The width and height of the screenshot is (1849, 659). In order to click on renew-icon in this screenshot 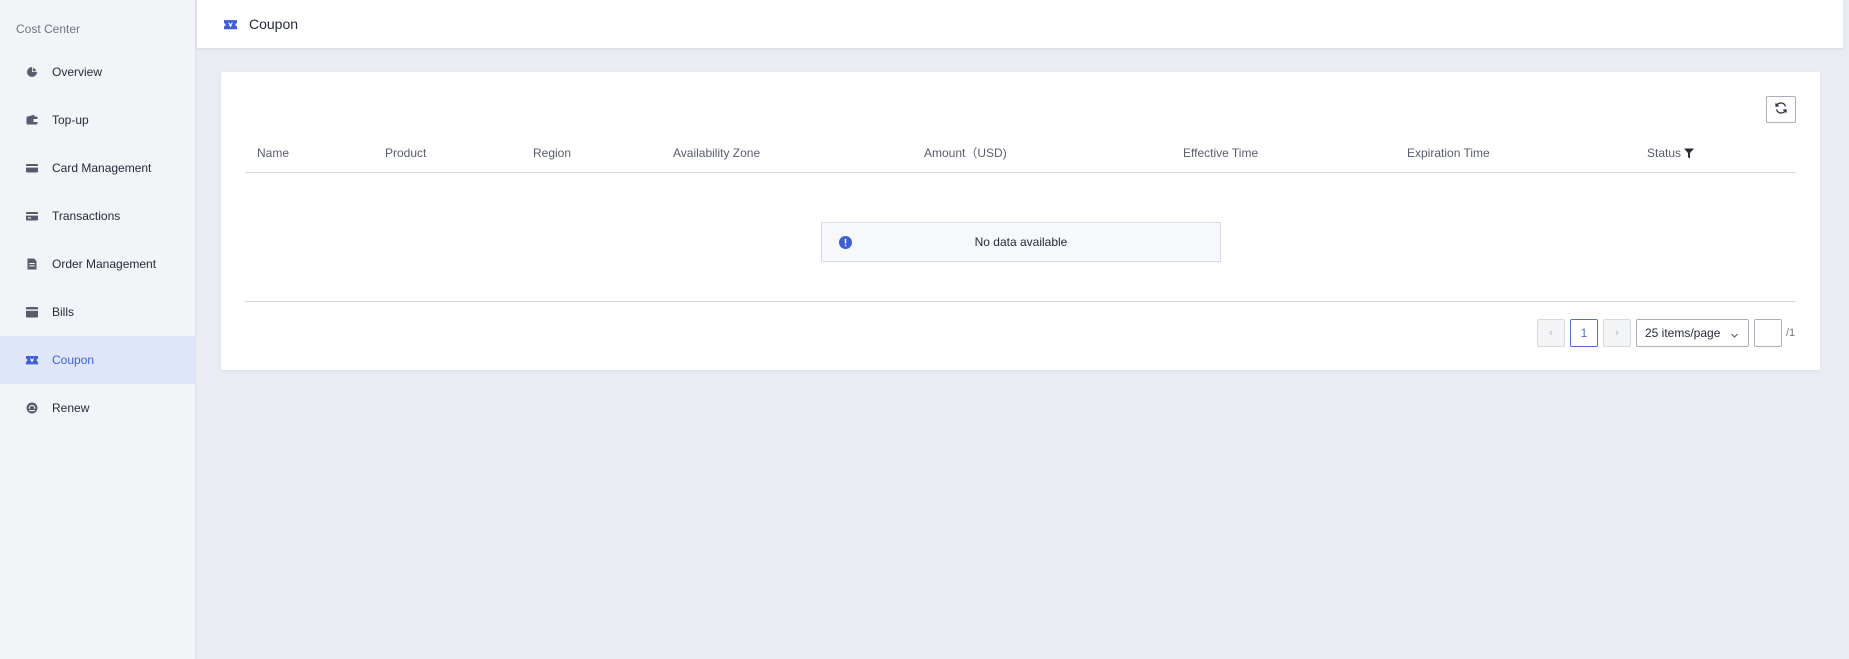, I will do `click(32, 408)`.